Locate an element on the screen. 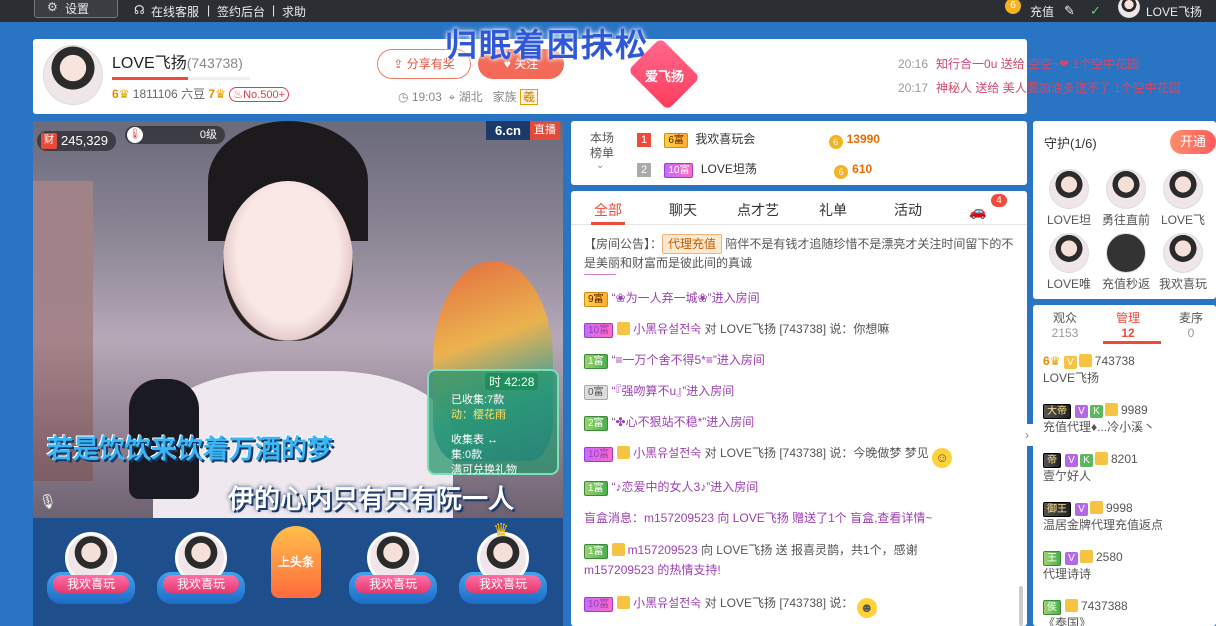 The width and height of the screenshot is (1216, 626). chat-message: 9富 “❀为一人弃一城❀”进入房间 is located at coordinates (799, 298).